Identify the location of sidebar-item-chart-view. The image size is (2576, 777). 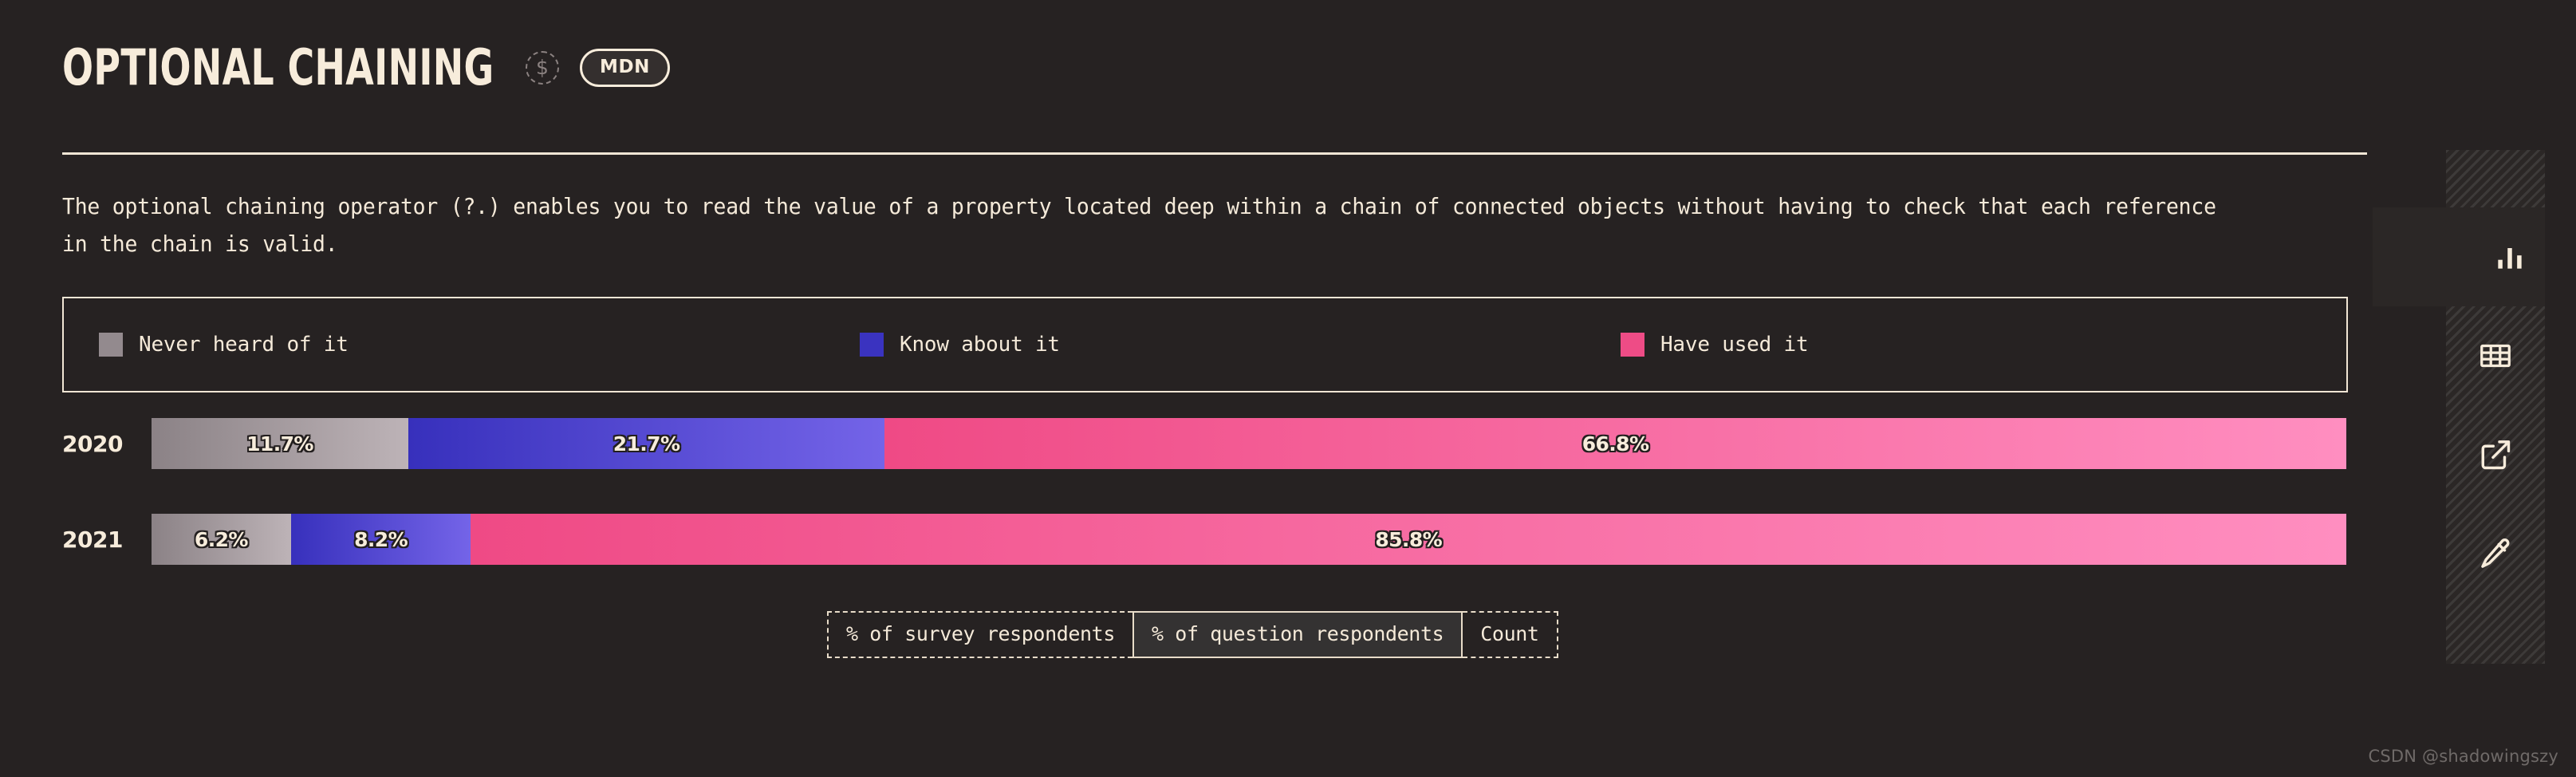
(2459, 256).